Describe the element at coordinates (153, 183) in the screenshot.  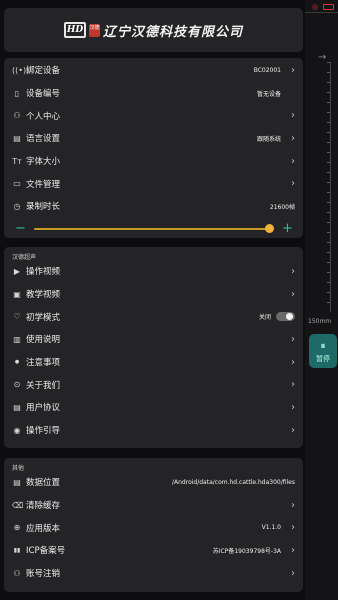
I see `setting-file-management: ▭ 文件管理 ›` at that location.